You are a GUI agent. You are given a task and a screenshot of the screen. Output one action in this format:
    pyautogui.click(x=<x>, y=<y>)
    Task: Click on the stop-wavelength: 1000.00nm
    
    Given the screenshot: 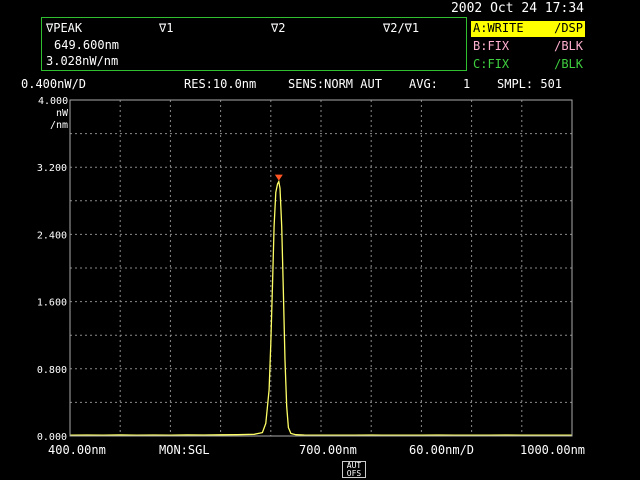 What is the action you would take?
    pyautogui.click(x=553, y=450)
    